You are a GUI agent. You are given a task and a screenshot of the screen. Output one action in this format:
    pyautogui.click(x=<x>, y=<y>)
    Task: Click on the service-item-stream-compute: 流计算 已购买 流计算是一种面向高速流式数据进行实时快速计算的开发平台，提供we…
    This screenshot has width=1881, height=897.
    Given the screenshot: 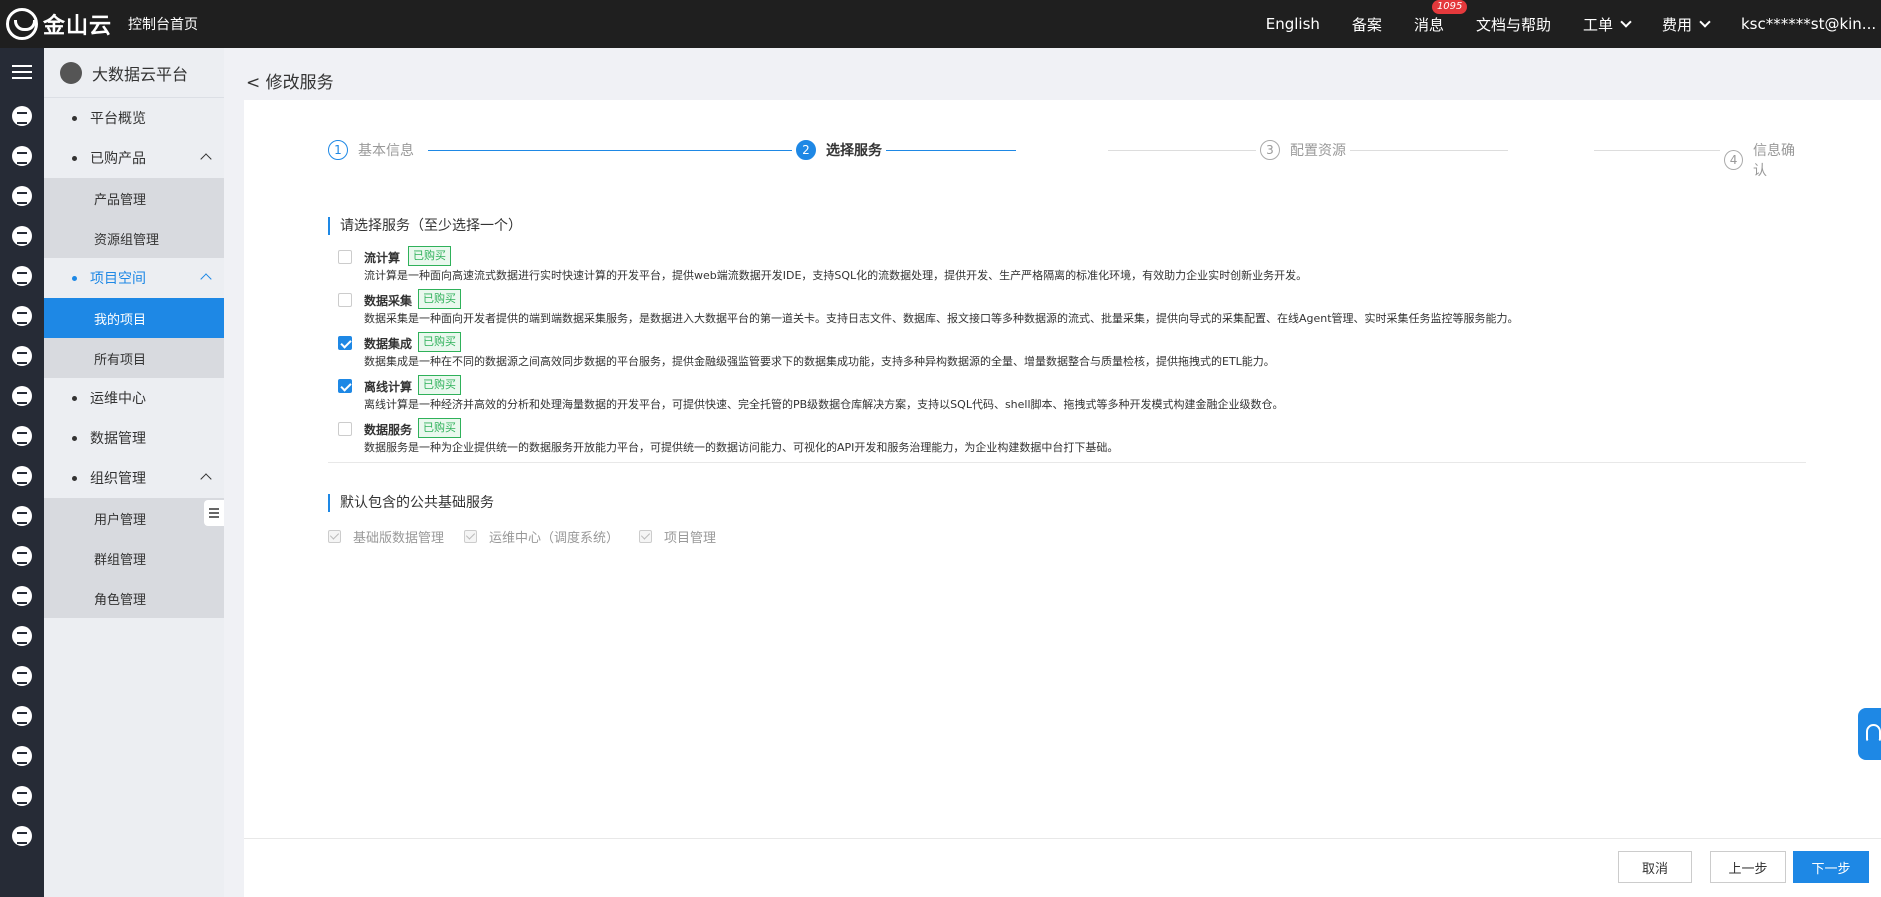 What is the action you would take?
    pyautogui.click(x=1073, y=267)
    